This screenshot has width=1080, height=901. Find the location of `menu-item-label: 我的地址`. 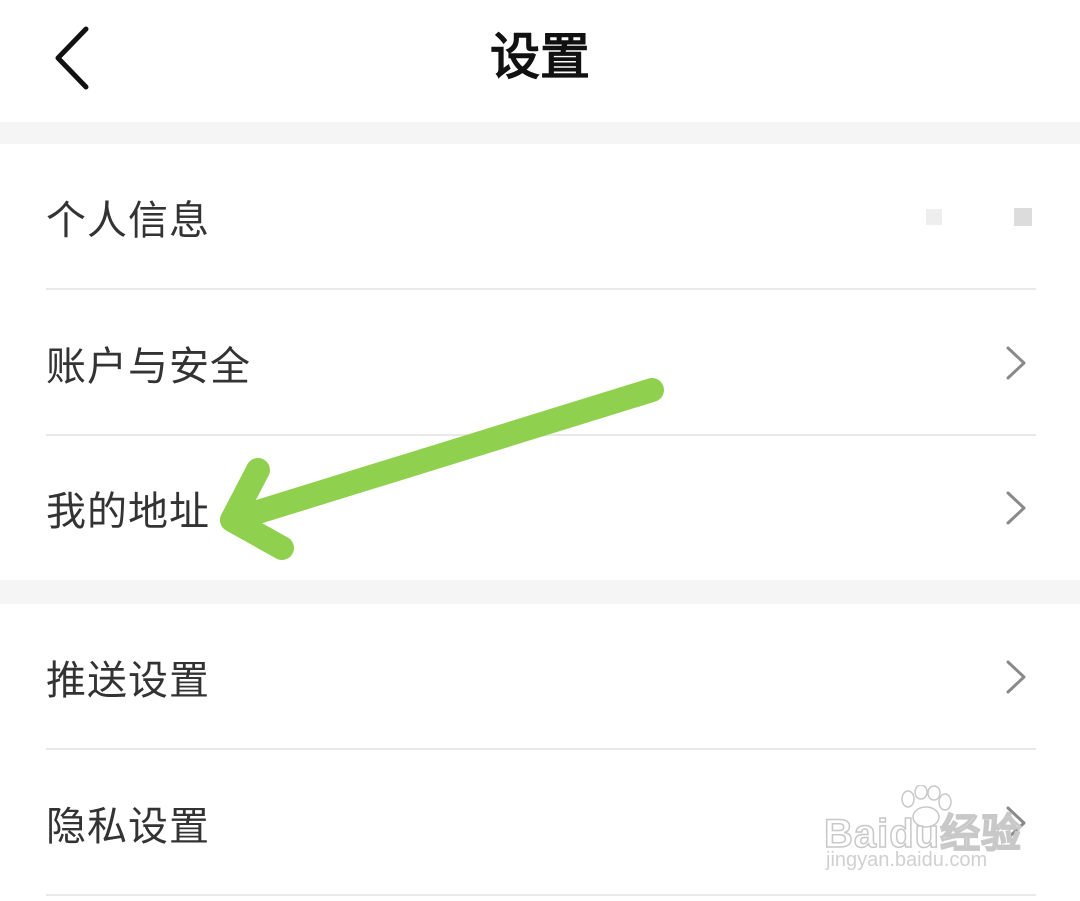

menu-item-label: 我的地址 is located at coordinates (128, 512).